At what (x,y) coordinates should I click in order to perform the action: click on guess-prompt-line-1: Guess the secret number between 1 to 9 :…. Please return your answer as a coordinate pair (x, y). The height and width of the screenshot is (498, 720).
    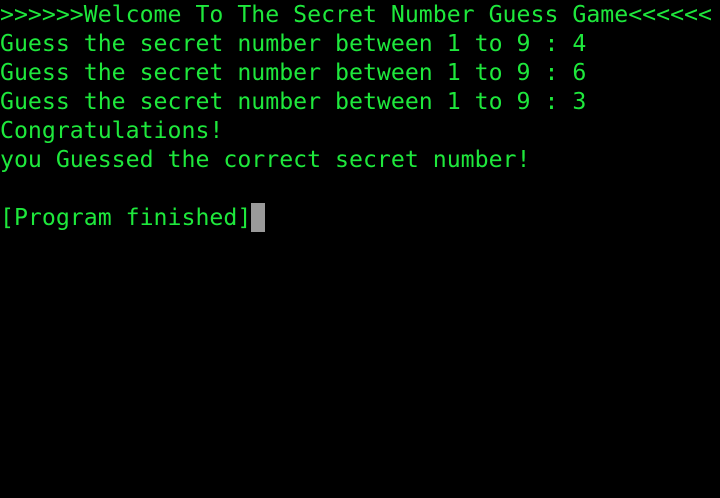
    Looking at the image, I should click on (293, 43).